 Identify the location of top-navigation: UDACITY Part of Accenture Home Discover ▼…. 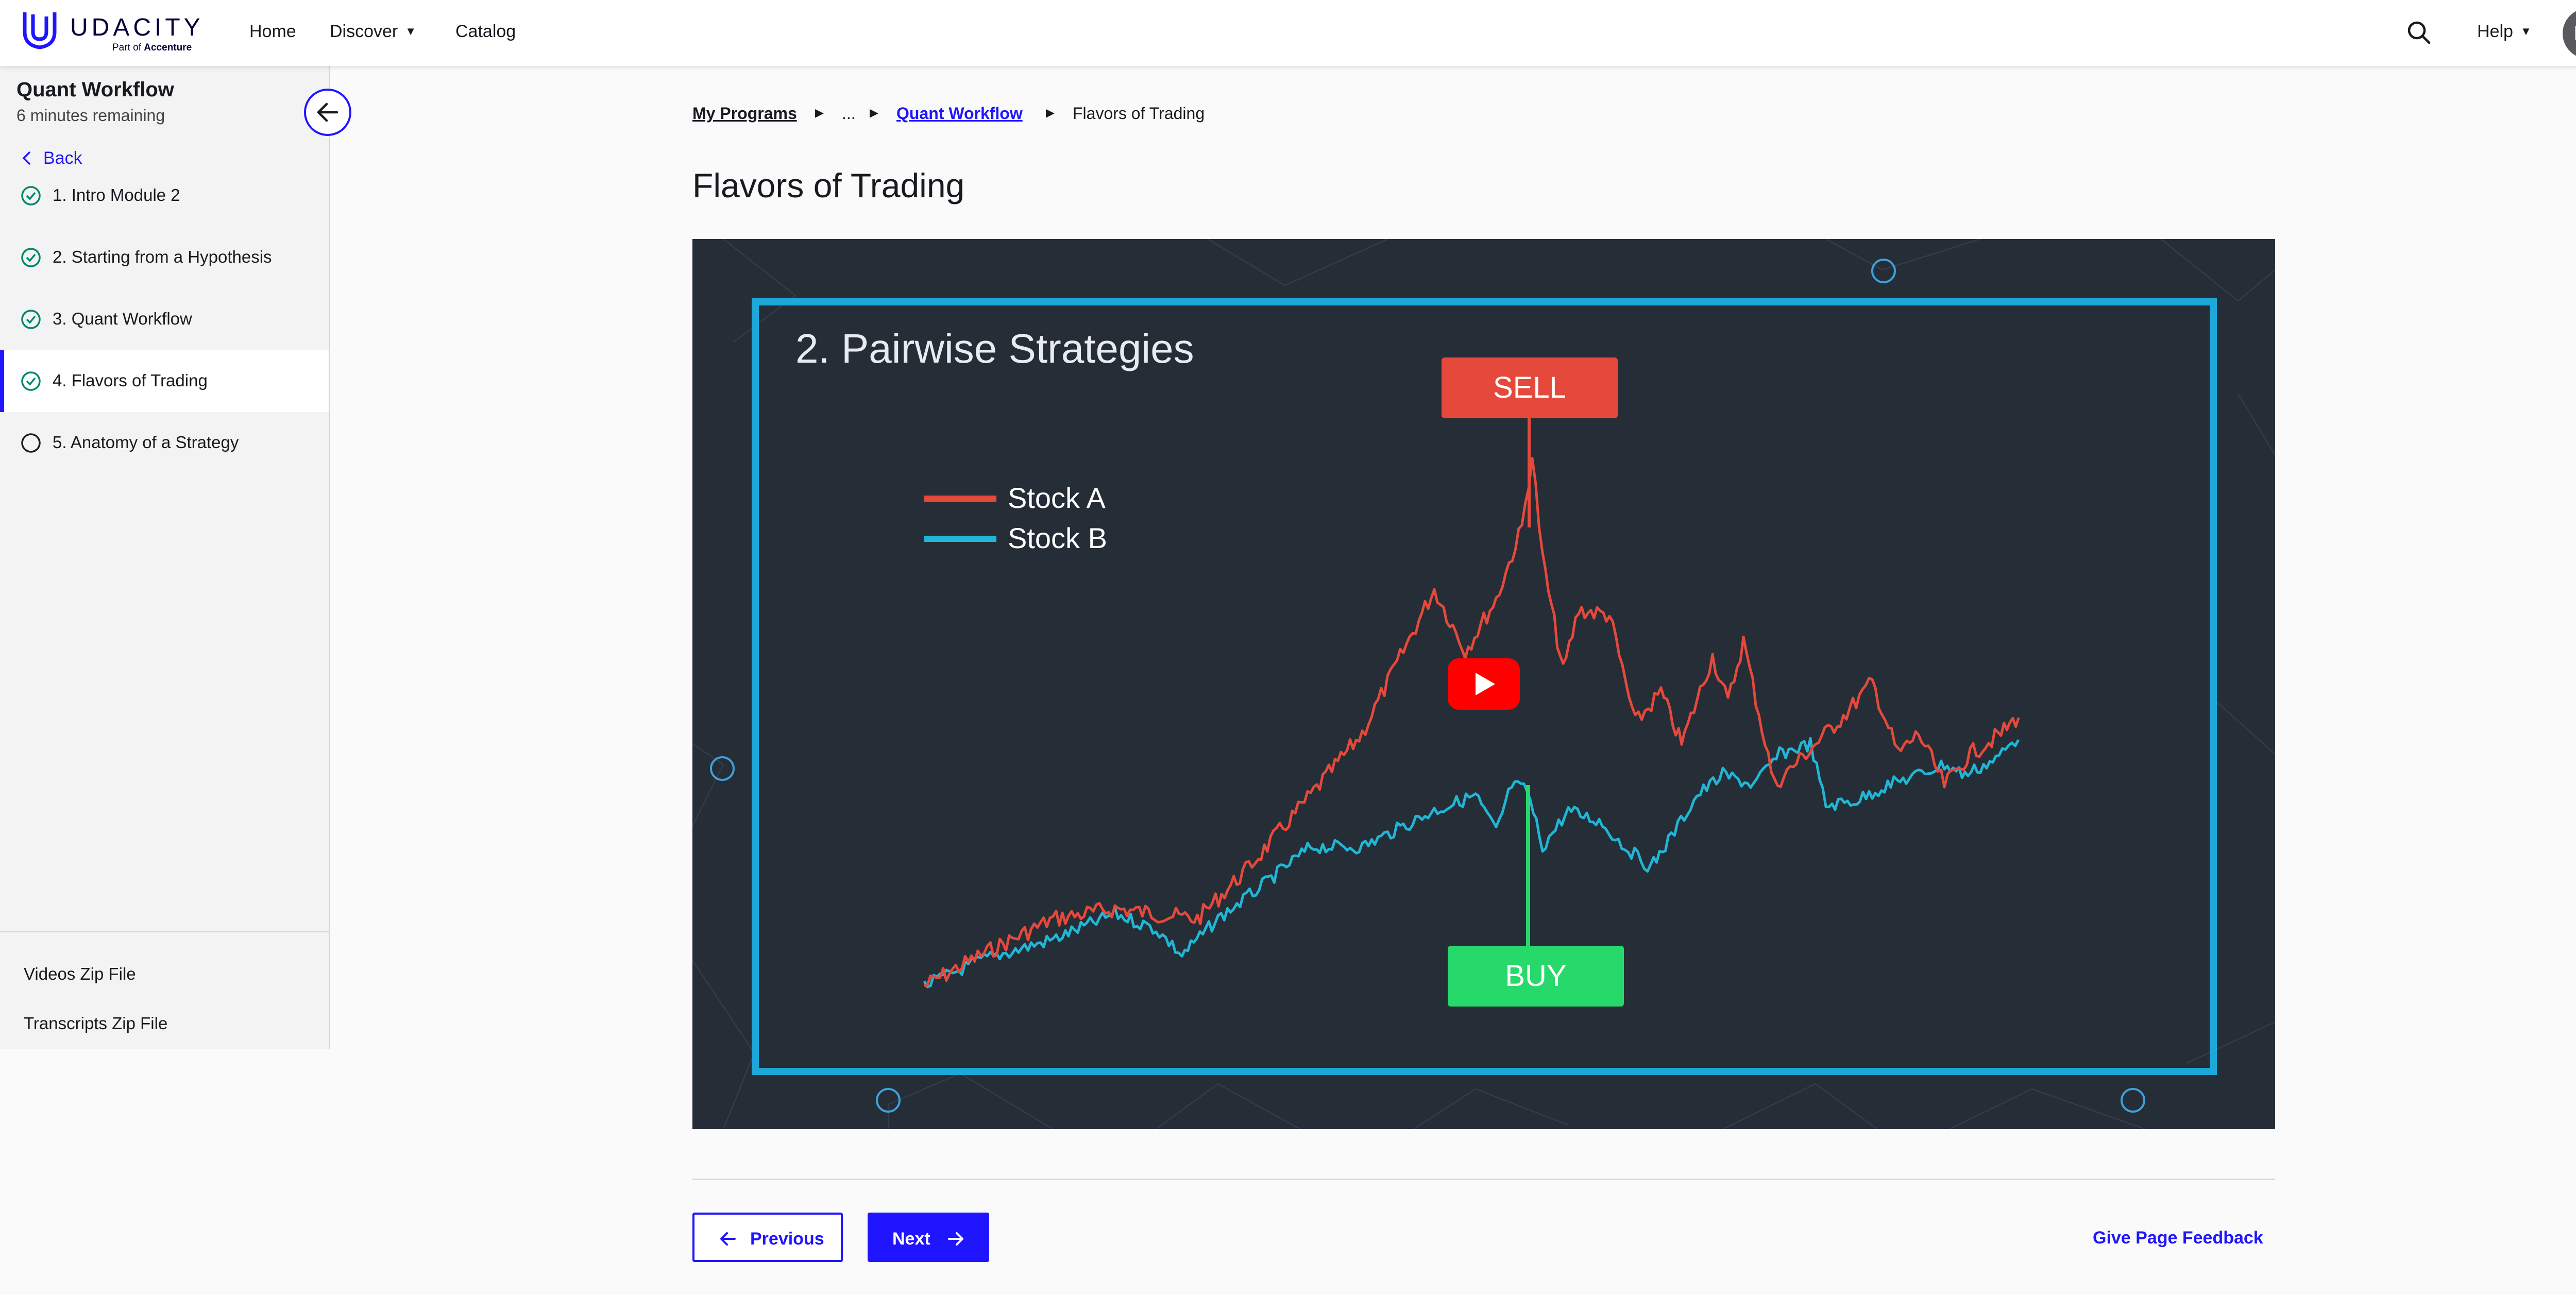
(1288, 33).